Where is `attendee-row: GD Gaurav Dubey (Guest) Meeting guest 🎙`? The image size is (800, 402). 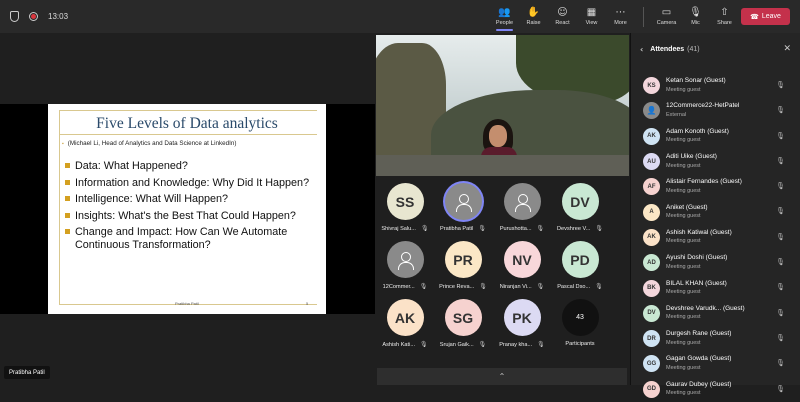
attendee-row: GD Gaurav Dubey (Guest) Meeting guest 🎙 is located at coordinates (715, 389).